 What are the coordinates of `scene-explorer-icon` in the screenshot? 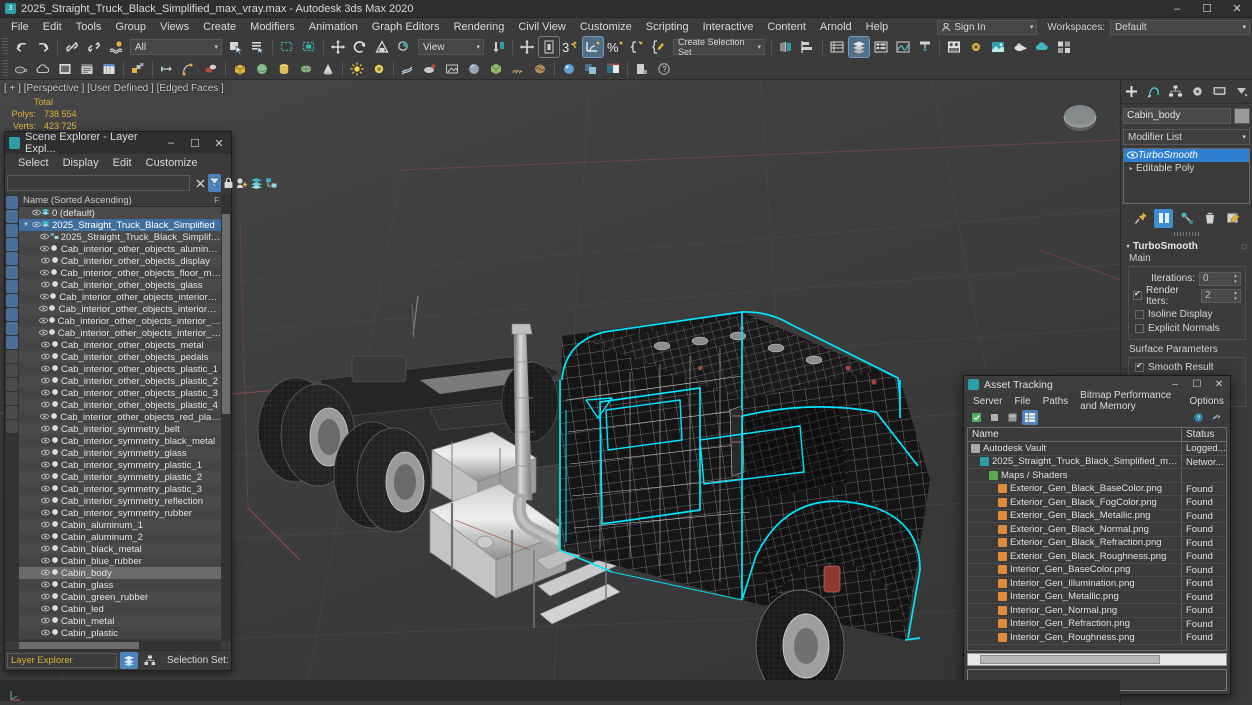 It's located at (859, 47).